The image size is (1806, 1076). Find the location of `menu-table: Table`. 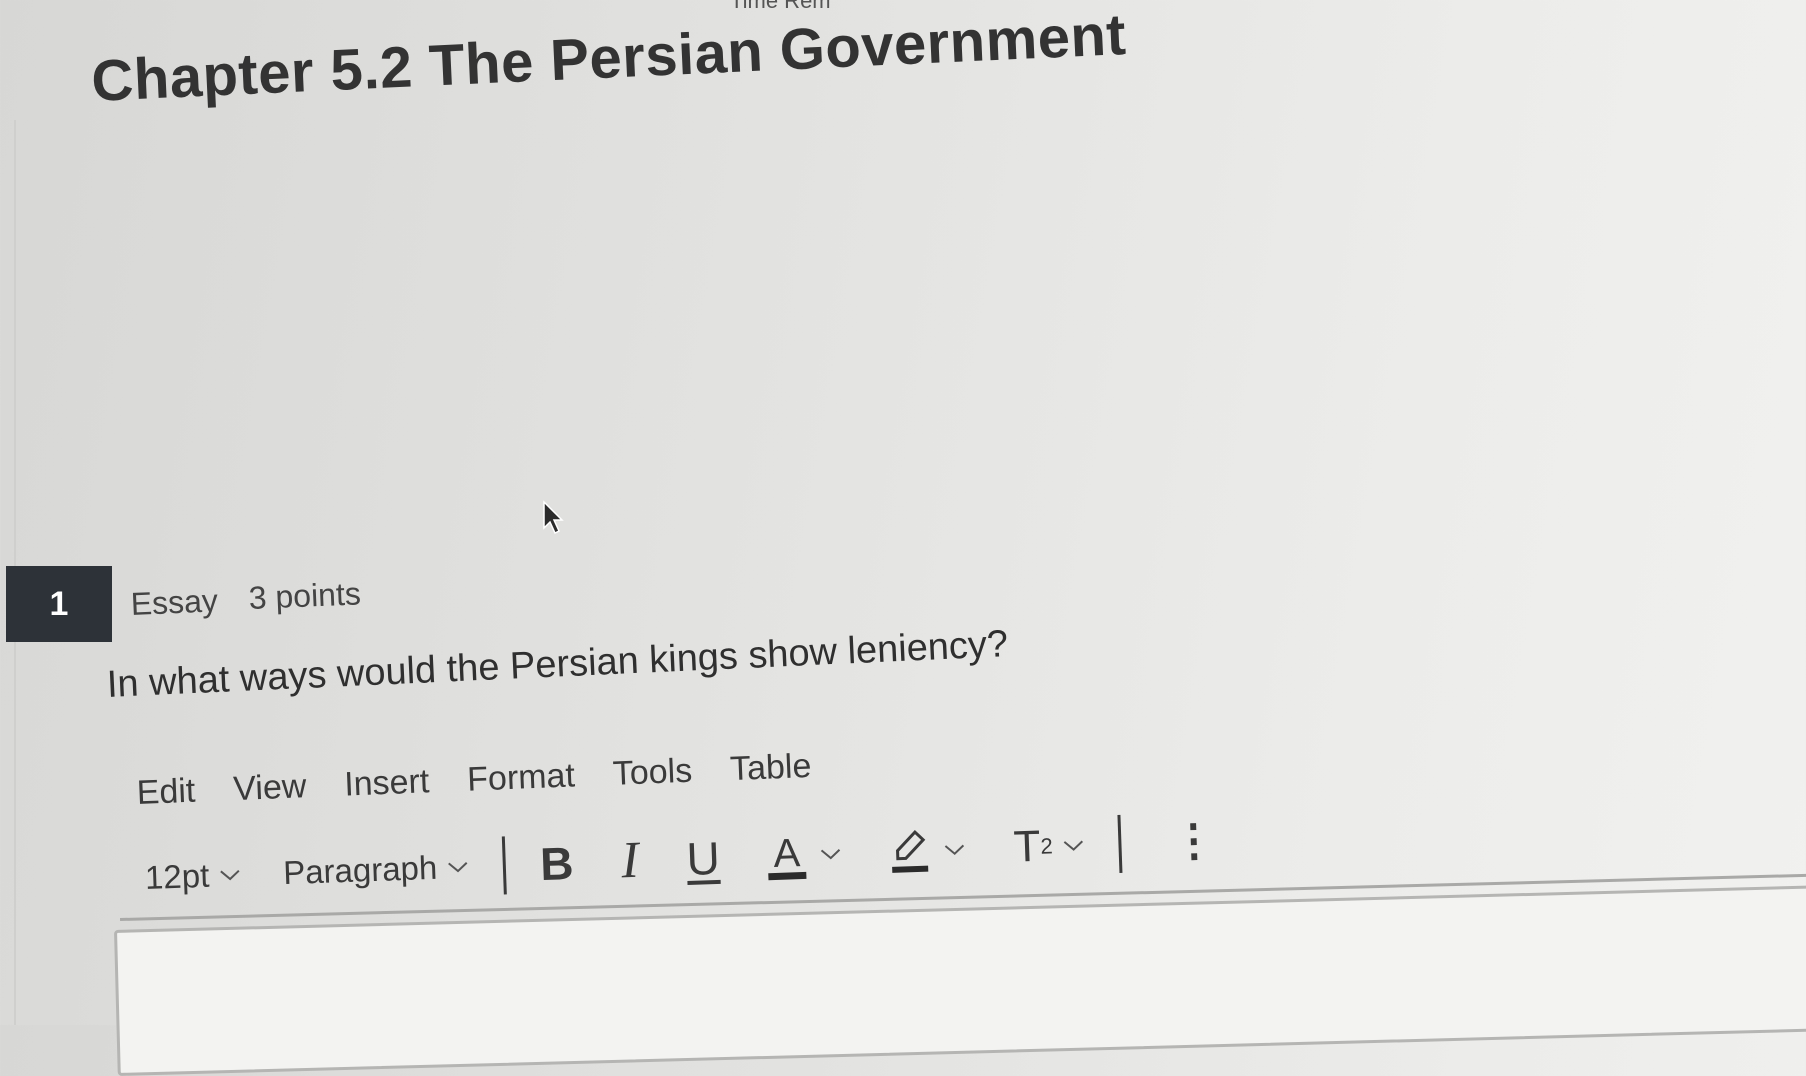

menu-table: Table is located at coordinates (770, 768).